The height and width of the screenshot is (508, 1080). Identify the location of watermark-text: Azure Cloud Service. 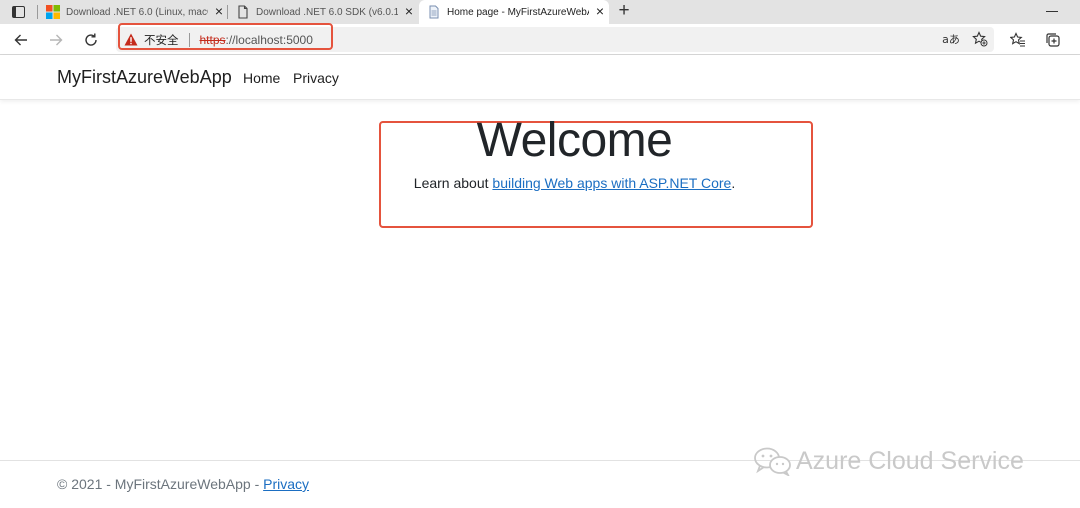
(910, 460).